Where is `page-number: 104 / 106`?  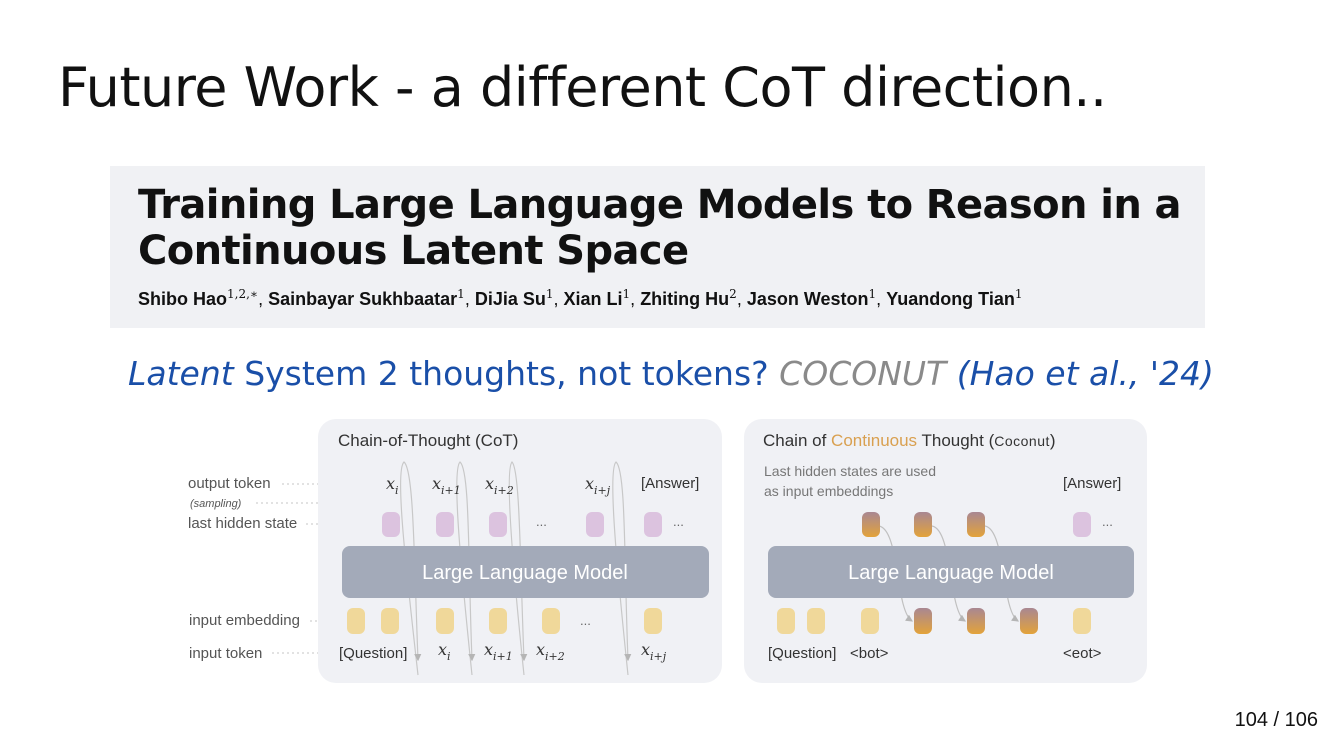 page-number: 104 / 106 is located at coordinates (1276, 720).